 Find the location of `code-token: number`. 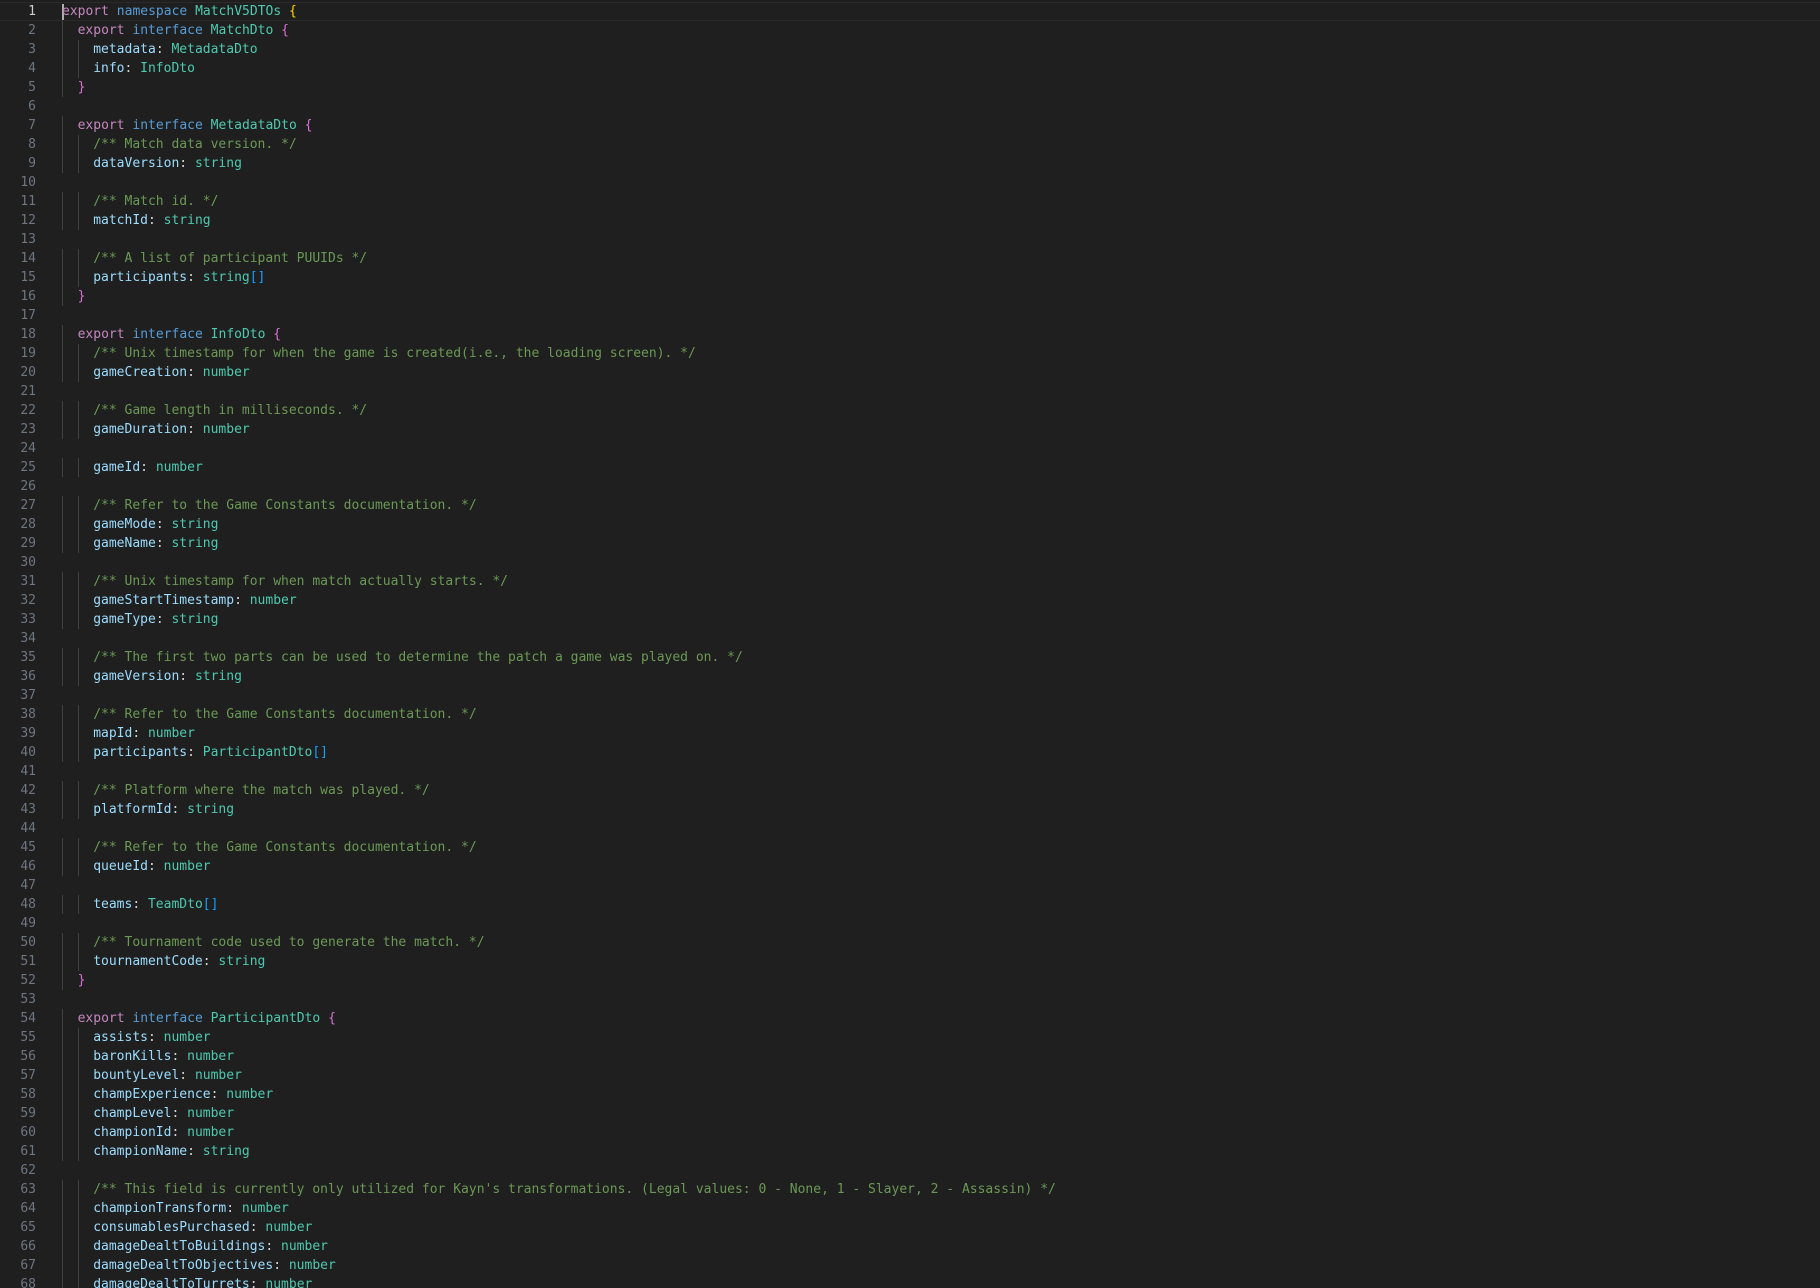

code-token: number is located at coordinates (218, 1075).